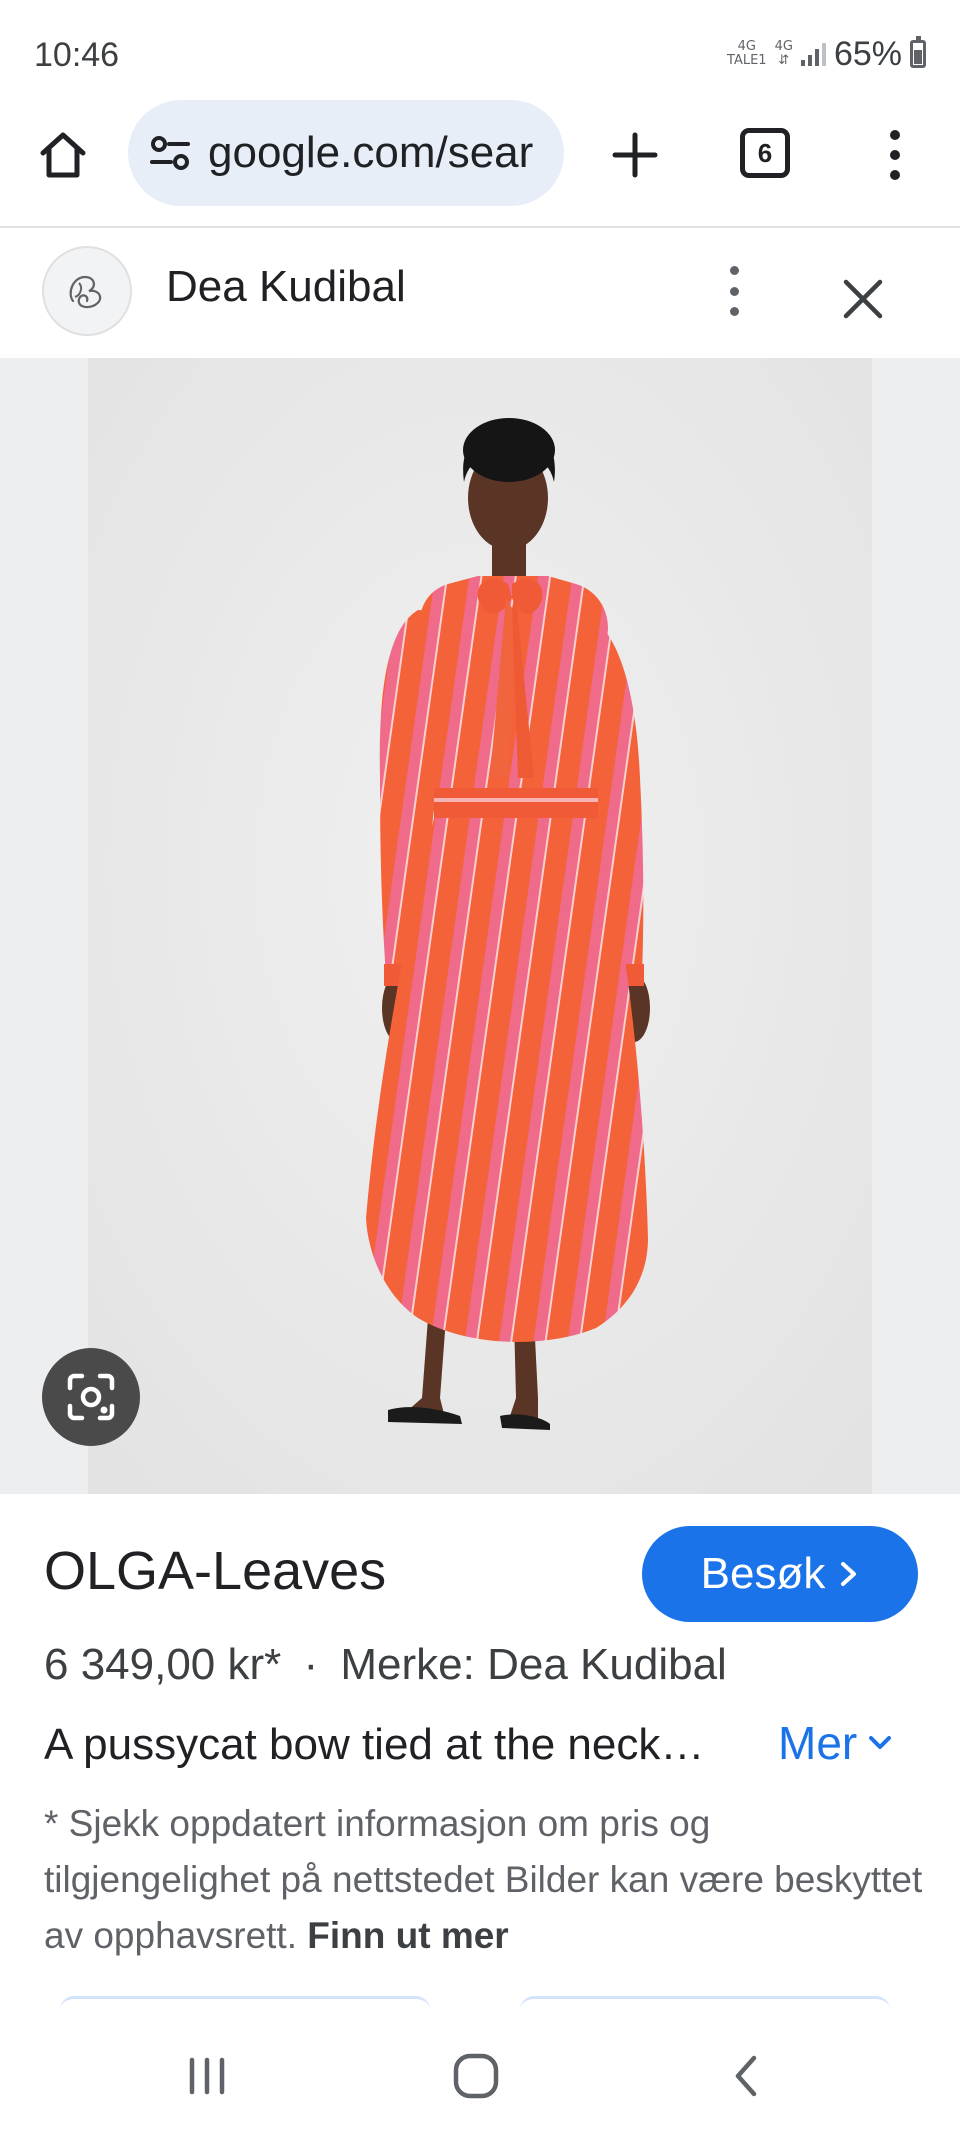 This screenshot has height=2133, width=960. I want to click on related-cards-peek, so click(480, 2003).